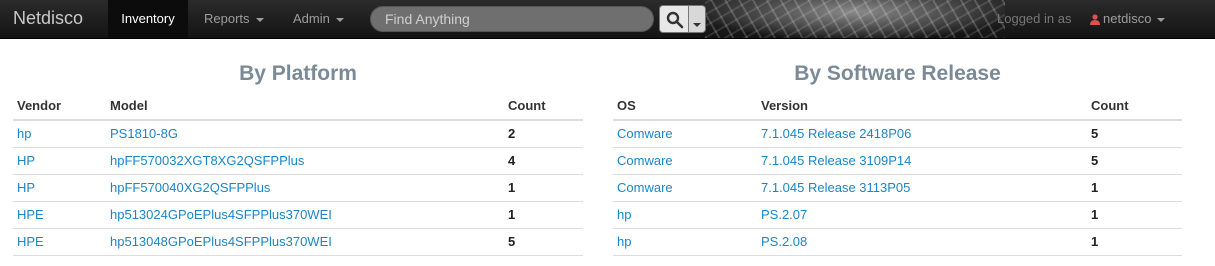 This screenshot has height=266, width=1215. I want to click on username-label: netdisco, so click(1127, 18).